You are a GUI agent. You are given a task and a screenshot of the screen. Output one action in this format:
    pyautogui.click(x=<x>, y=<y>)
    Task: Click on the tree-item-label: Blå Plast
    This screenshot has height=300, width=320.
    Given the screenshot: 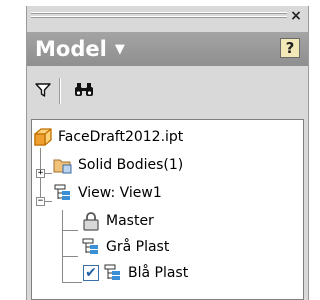 What is the action you would take?
    pyautogui.click(x=158, y=273)
    